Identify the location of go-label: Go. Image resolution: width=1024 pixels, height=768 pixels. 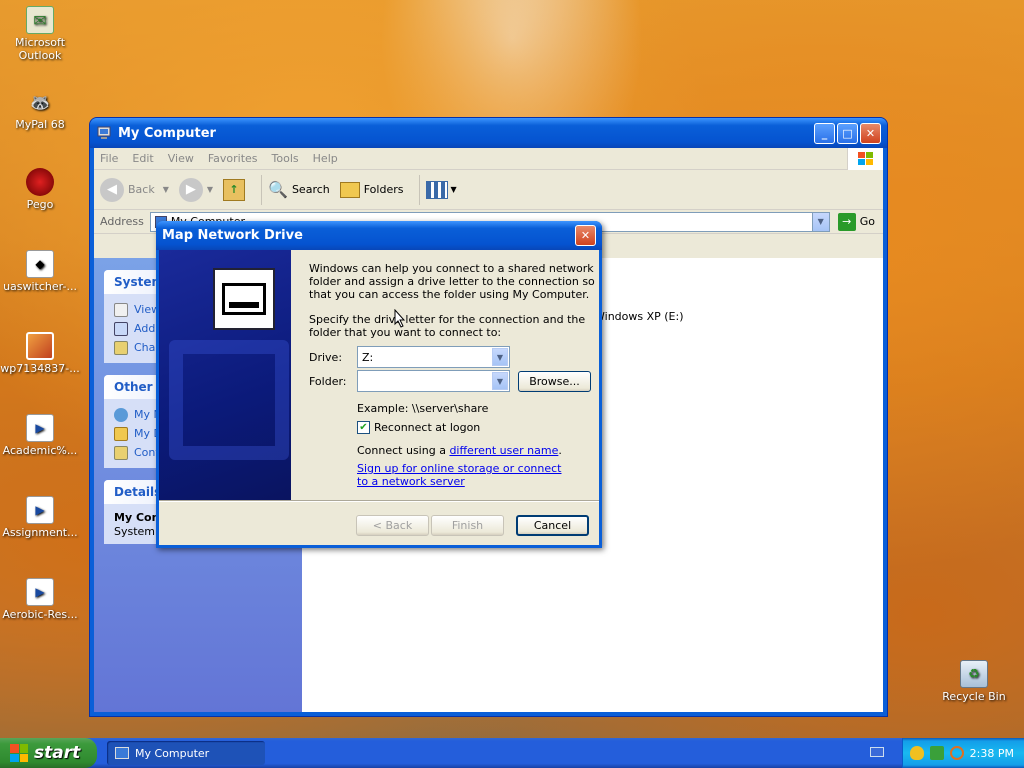
(867, 221).